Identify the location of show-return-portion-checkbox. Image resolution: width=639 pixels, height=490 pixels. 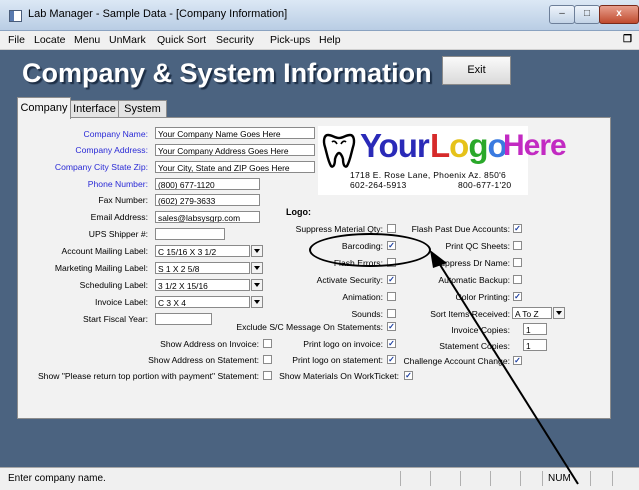
(267, 375).